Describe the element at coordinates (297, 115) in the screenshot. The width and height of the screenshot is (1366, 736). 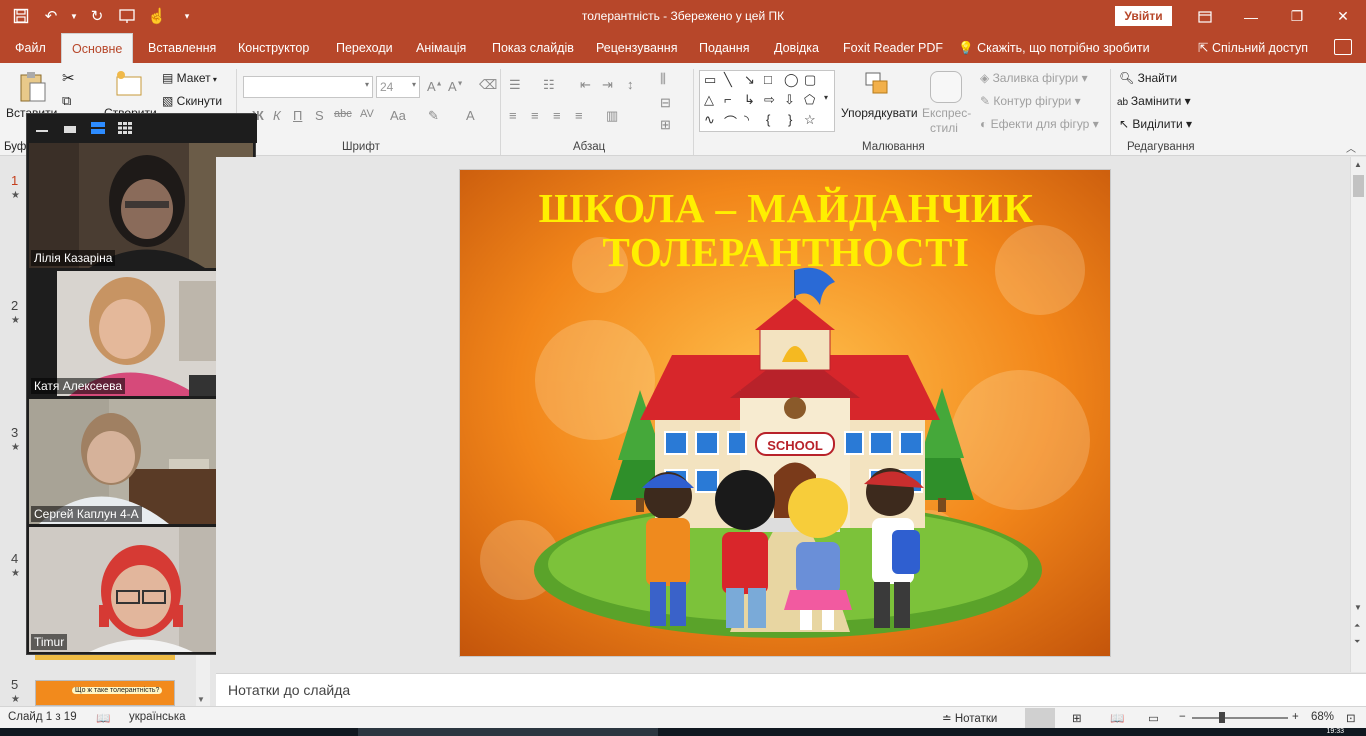
I see `underline-icon: П` at that location.